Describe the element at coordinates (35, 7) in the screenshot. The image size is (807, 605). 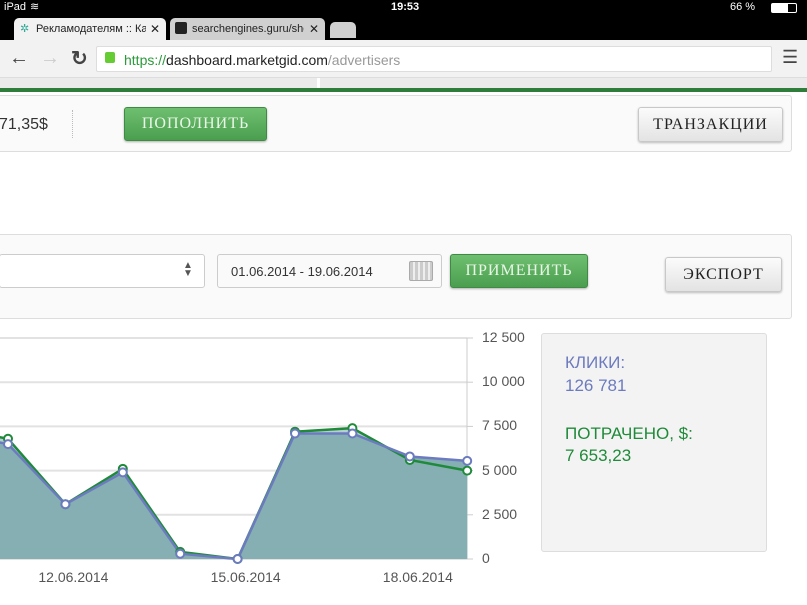
I see `wifi-icon: ≋` at that location.